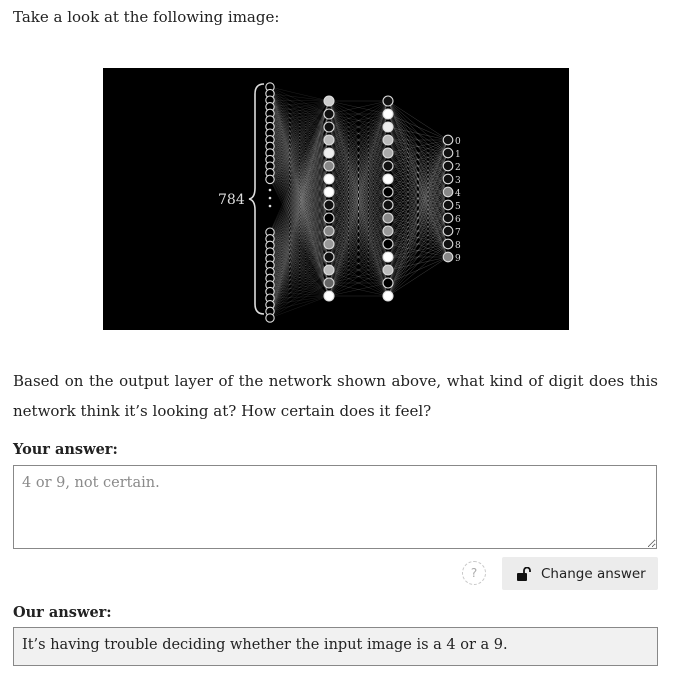 This screenshot has height=680, width=681. What do you see at coordinates (256, 199) in the screenshot?
I see `input-brace` at bounding box center [256, 199].